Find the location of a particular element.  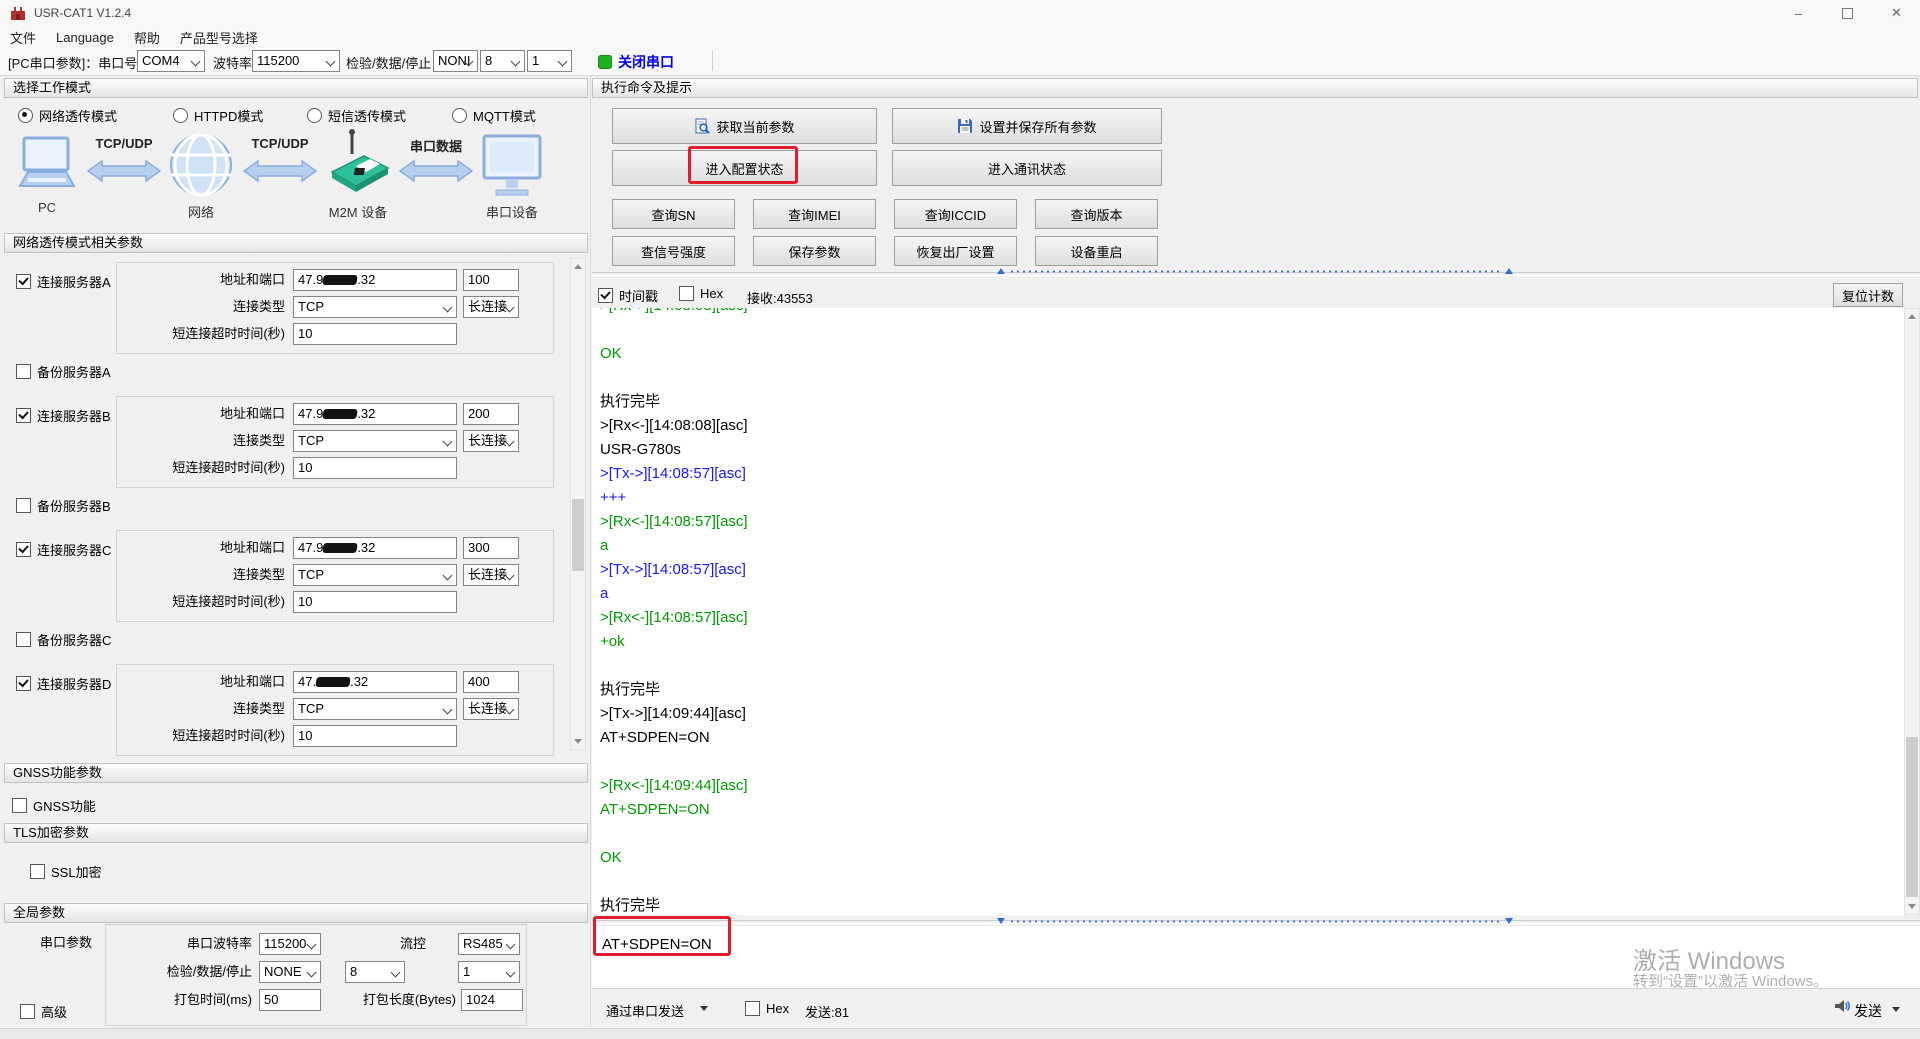

dropdown-arrow-icon is located at coordinates (704, 1008).